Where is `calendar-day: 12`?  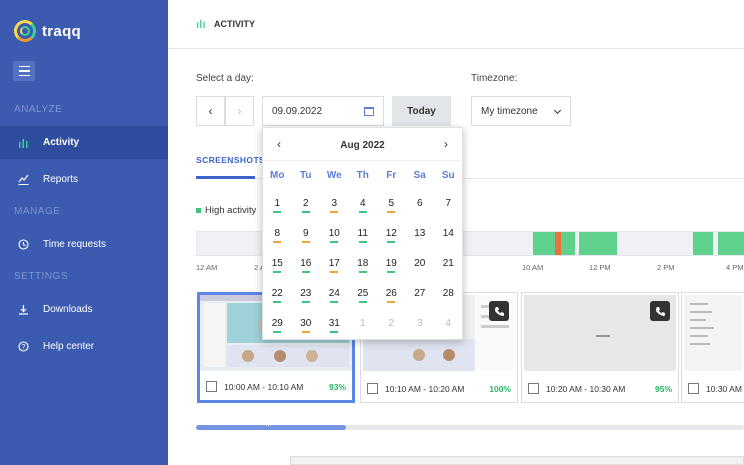 calendar-day: 12 is located at coordinates (391, 235).